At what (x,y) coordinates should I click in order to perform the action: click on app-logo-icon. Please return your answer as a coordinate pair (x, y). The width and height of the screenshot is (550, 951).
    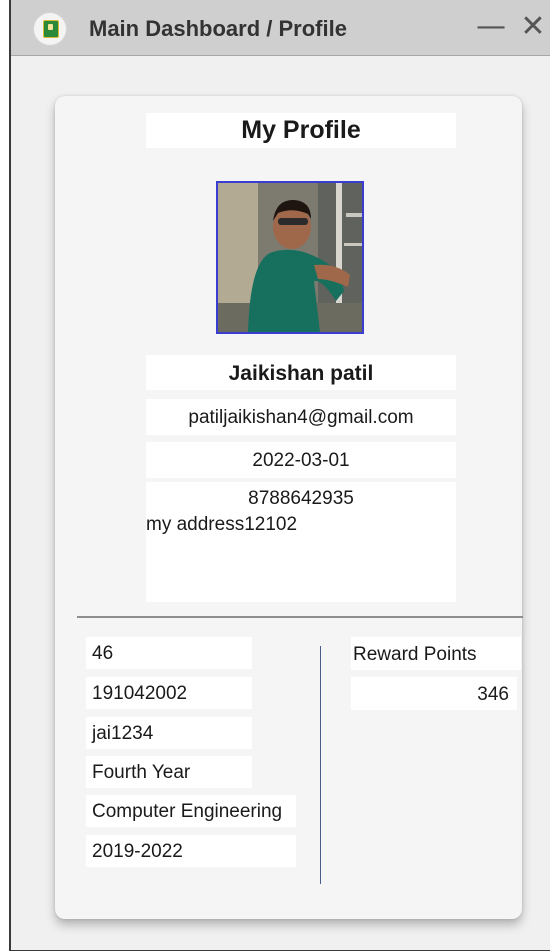
    Looking at the image, I should click on (50, 29).